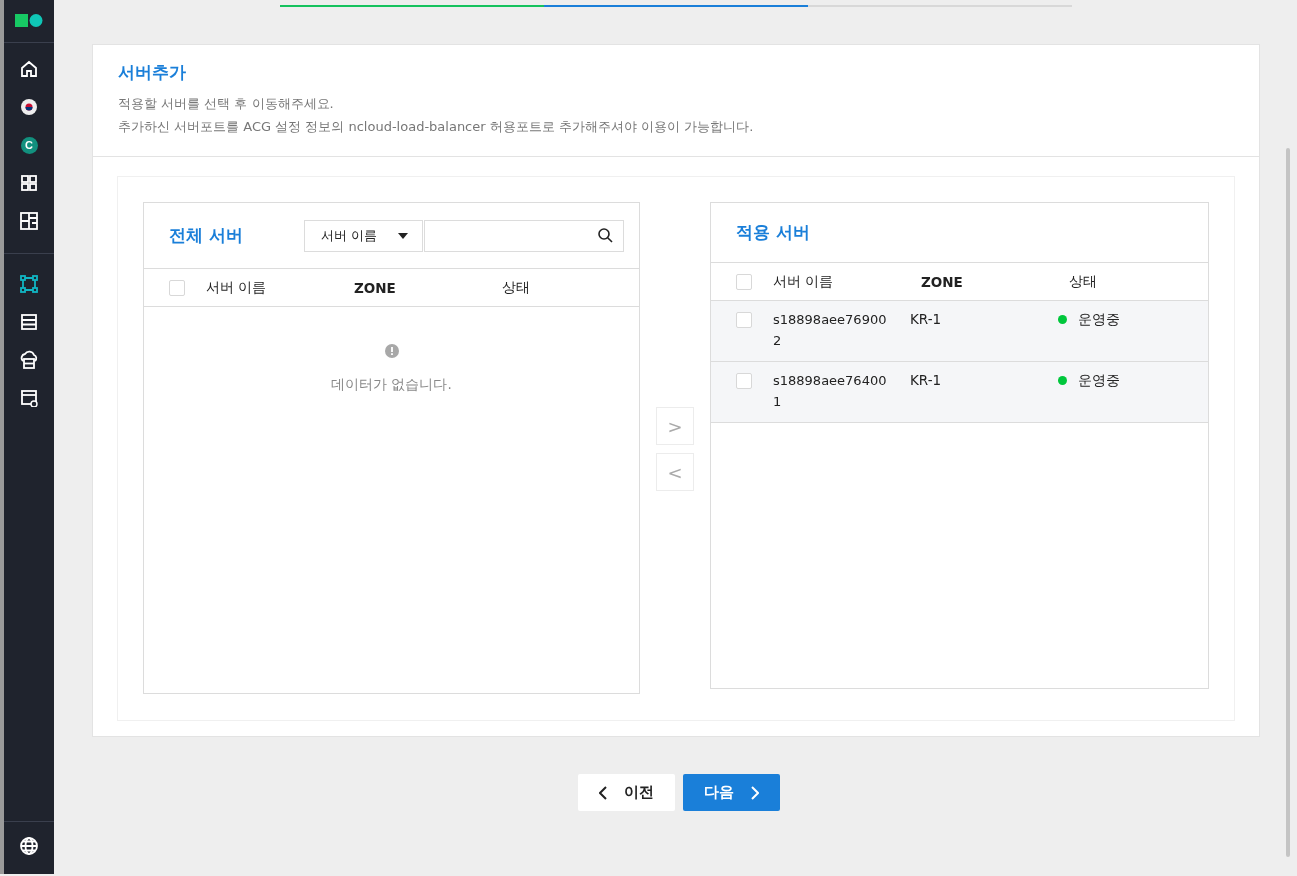 This screenshot has height=876, width=1297. I want to click on table-cell-text: s18898aee764001, so click(830, 391).